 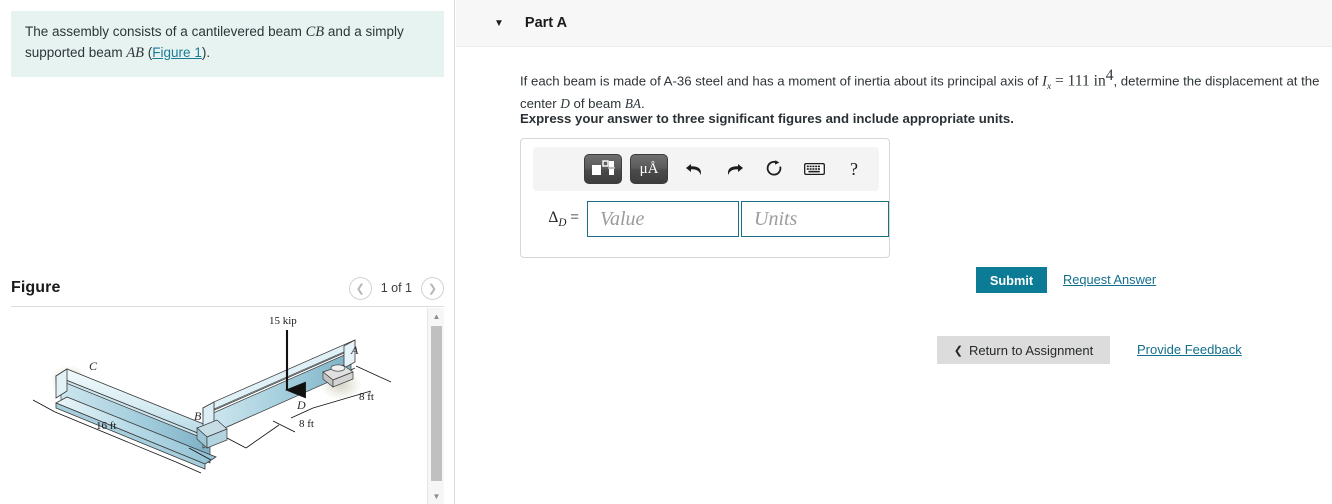 What do you see at coordinates (36, 287) in the screenshot?
I see `figure-heading: Figure` at bounding box center [36, 287].